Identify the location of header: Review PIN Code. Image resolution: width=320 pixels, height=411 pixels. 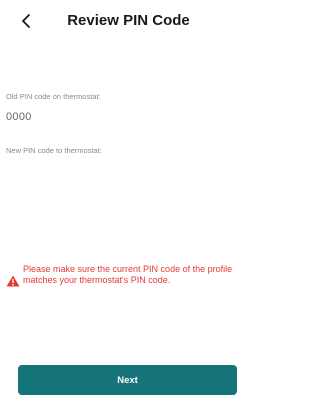
(128, 22).